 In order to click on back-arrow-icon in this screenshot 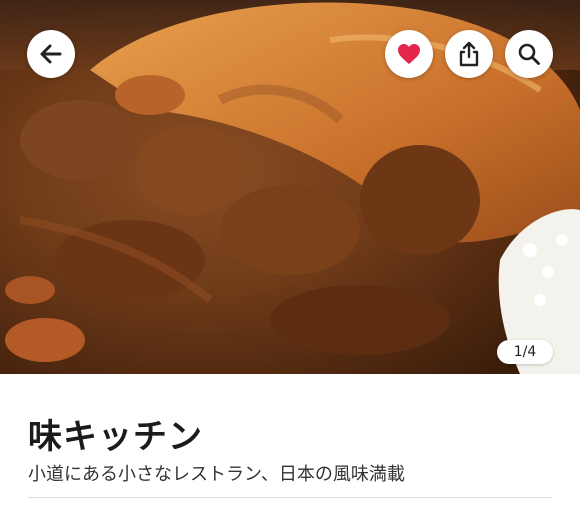, I will do `click(51, 54)`.